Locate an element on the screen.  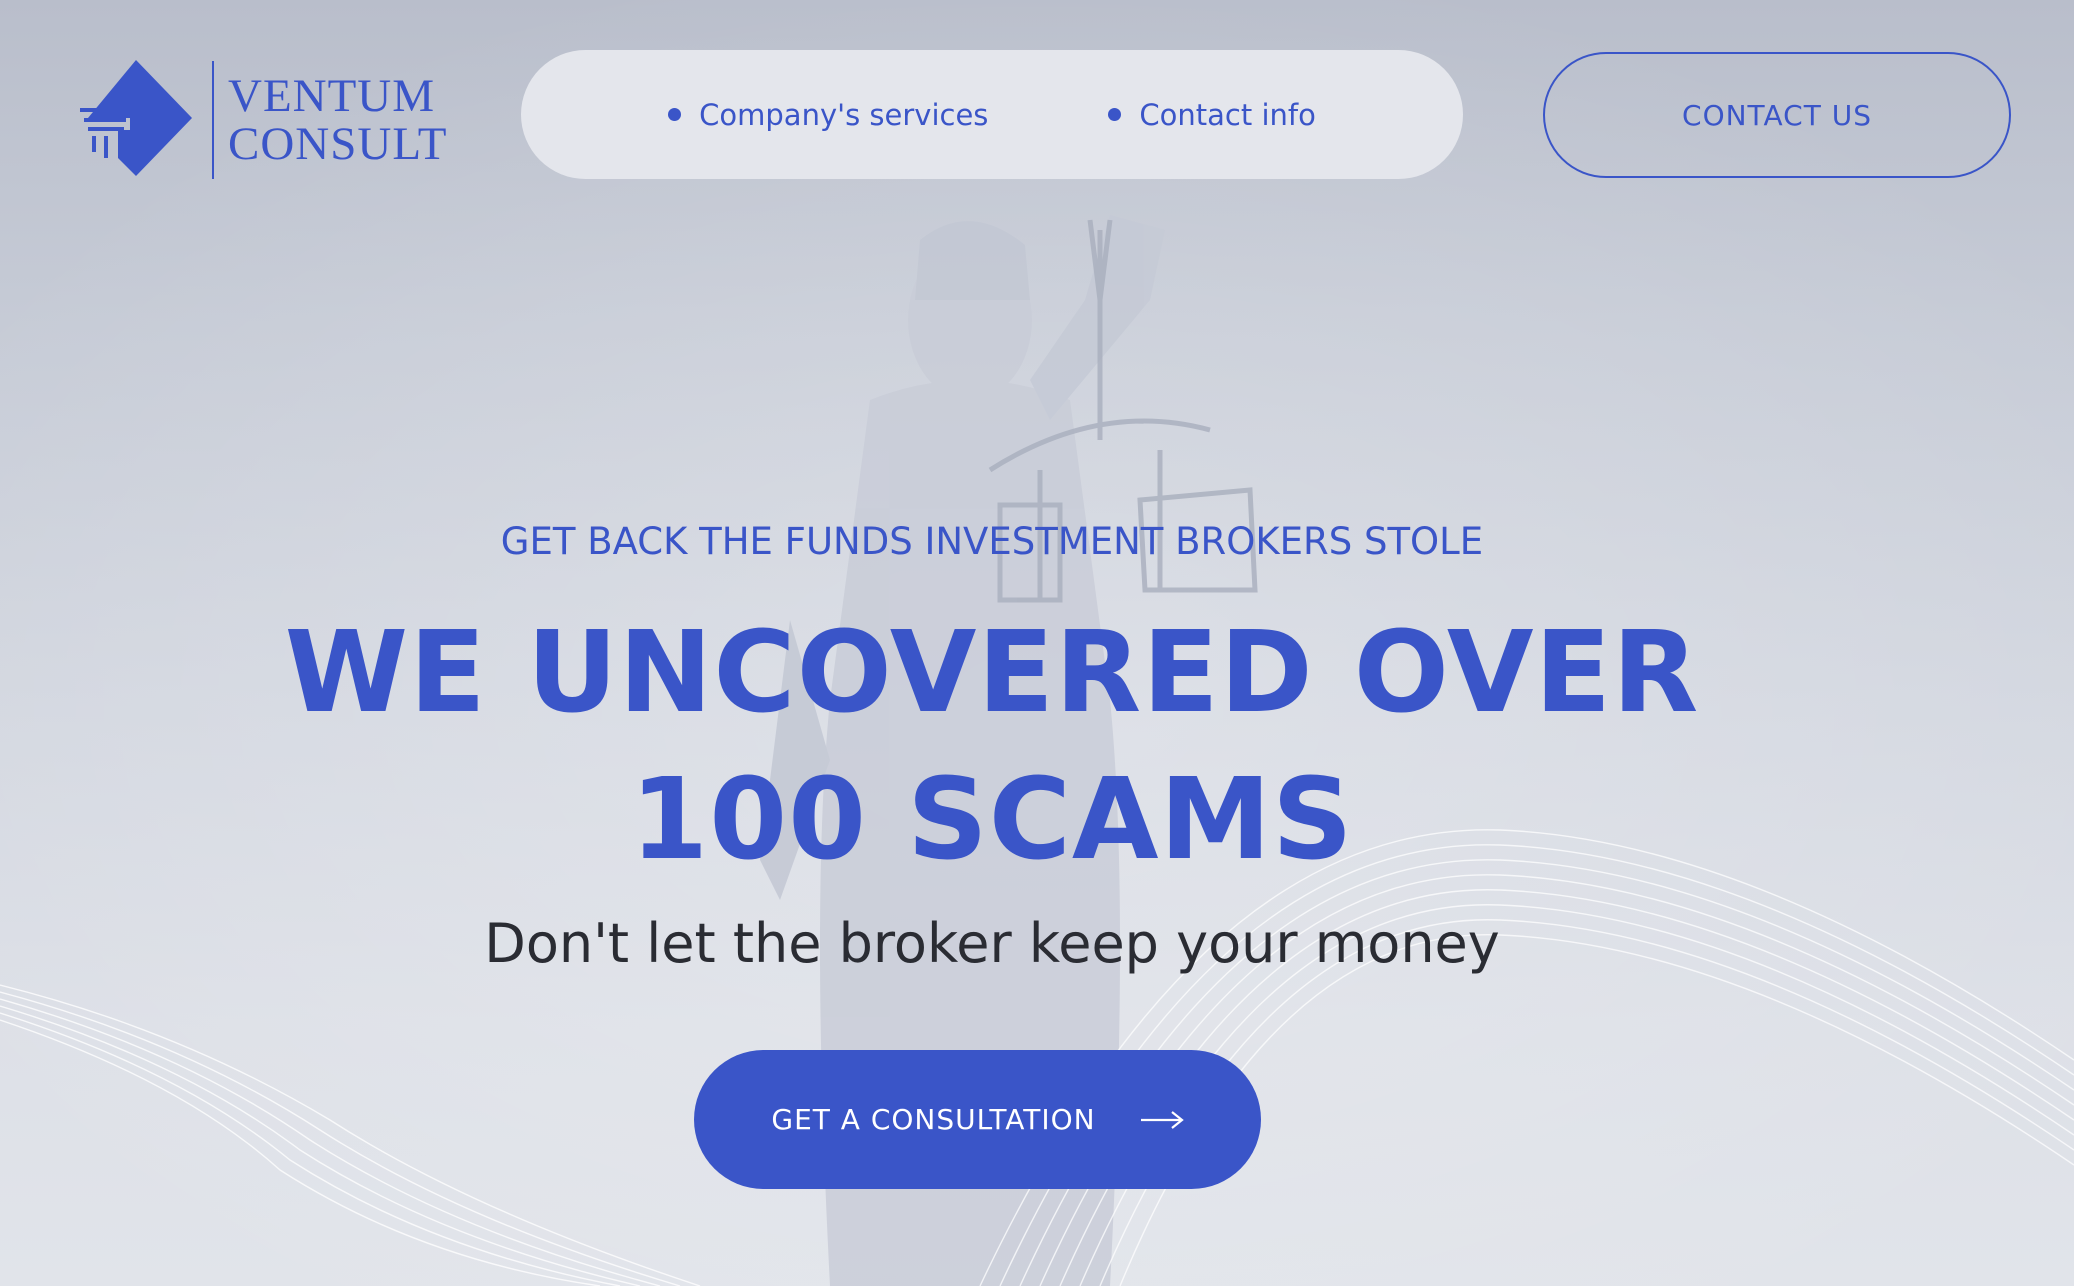
brand-logo: VENTUM CONSULT is located at coordinates (262, 120).